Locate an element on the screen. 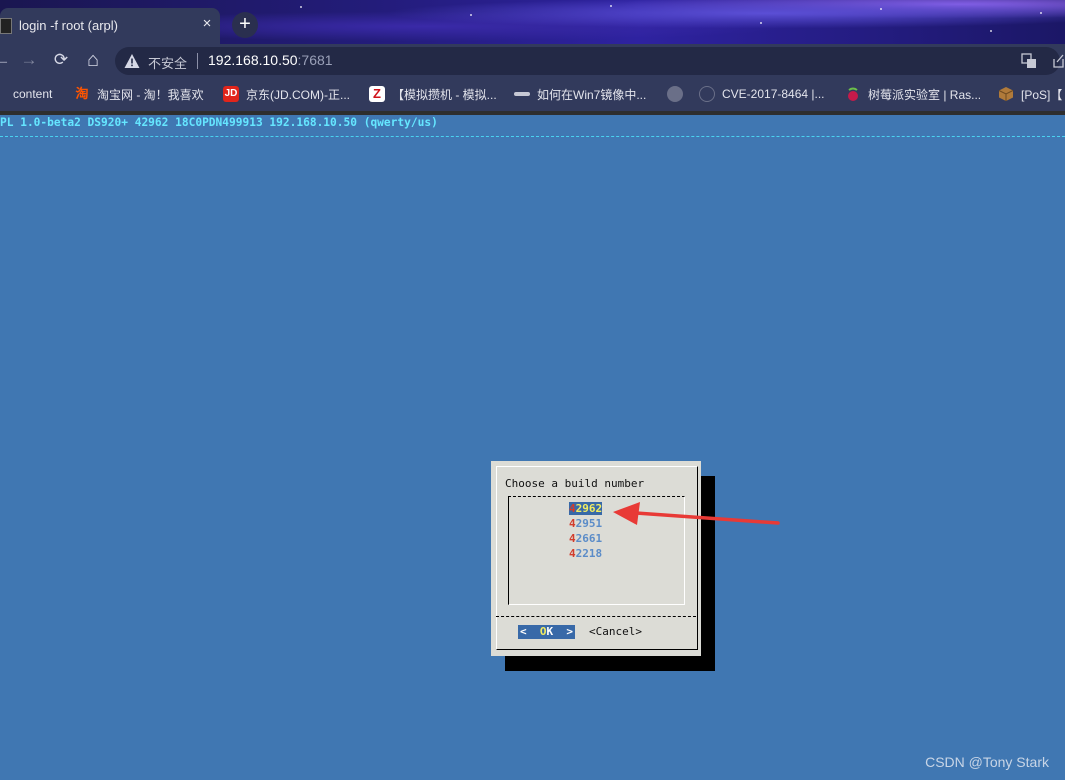  bookmark-item: [PoS]【 is located at coordinates (1030, 94).